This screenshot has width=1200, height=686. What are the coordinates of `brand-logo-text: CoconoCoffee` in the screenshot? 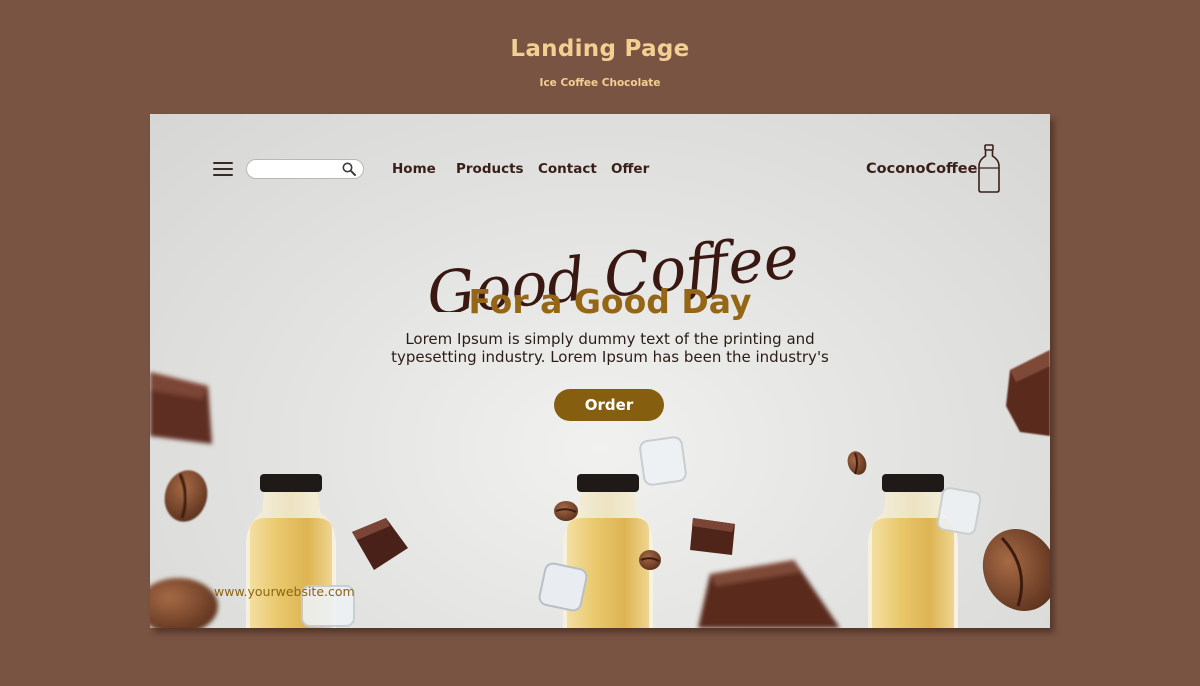 It's located at (921, 169).